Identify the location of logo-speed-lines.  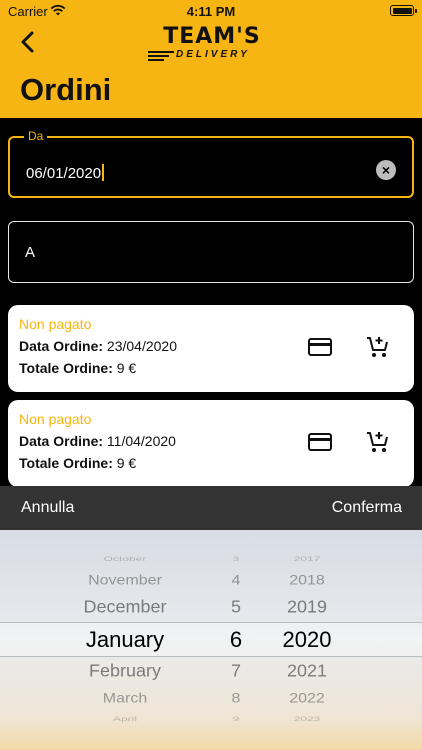
(161, 56).